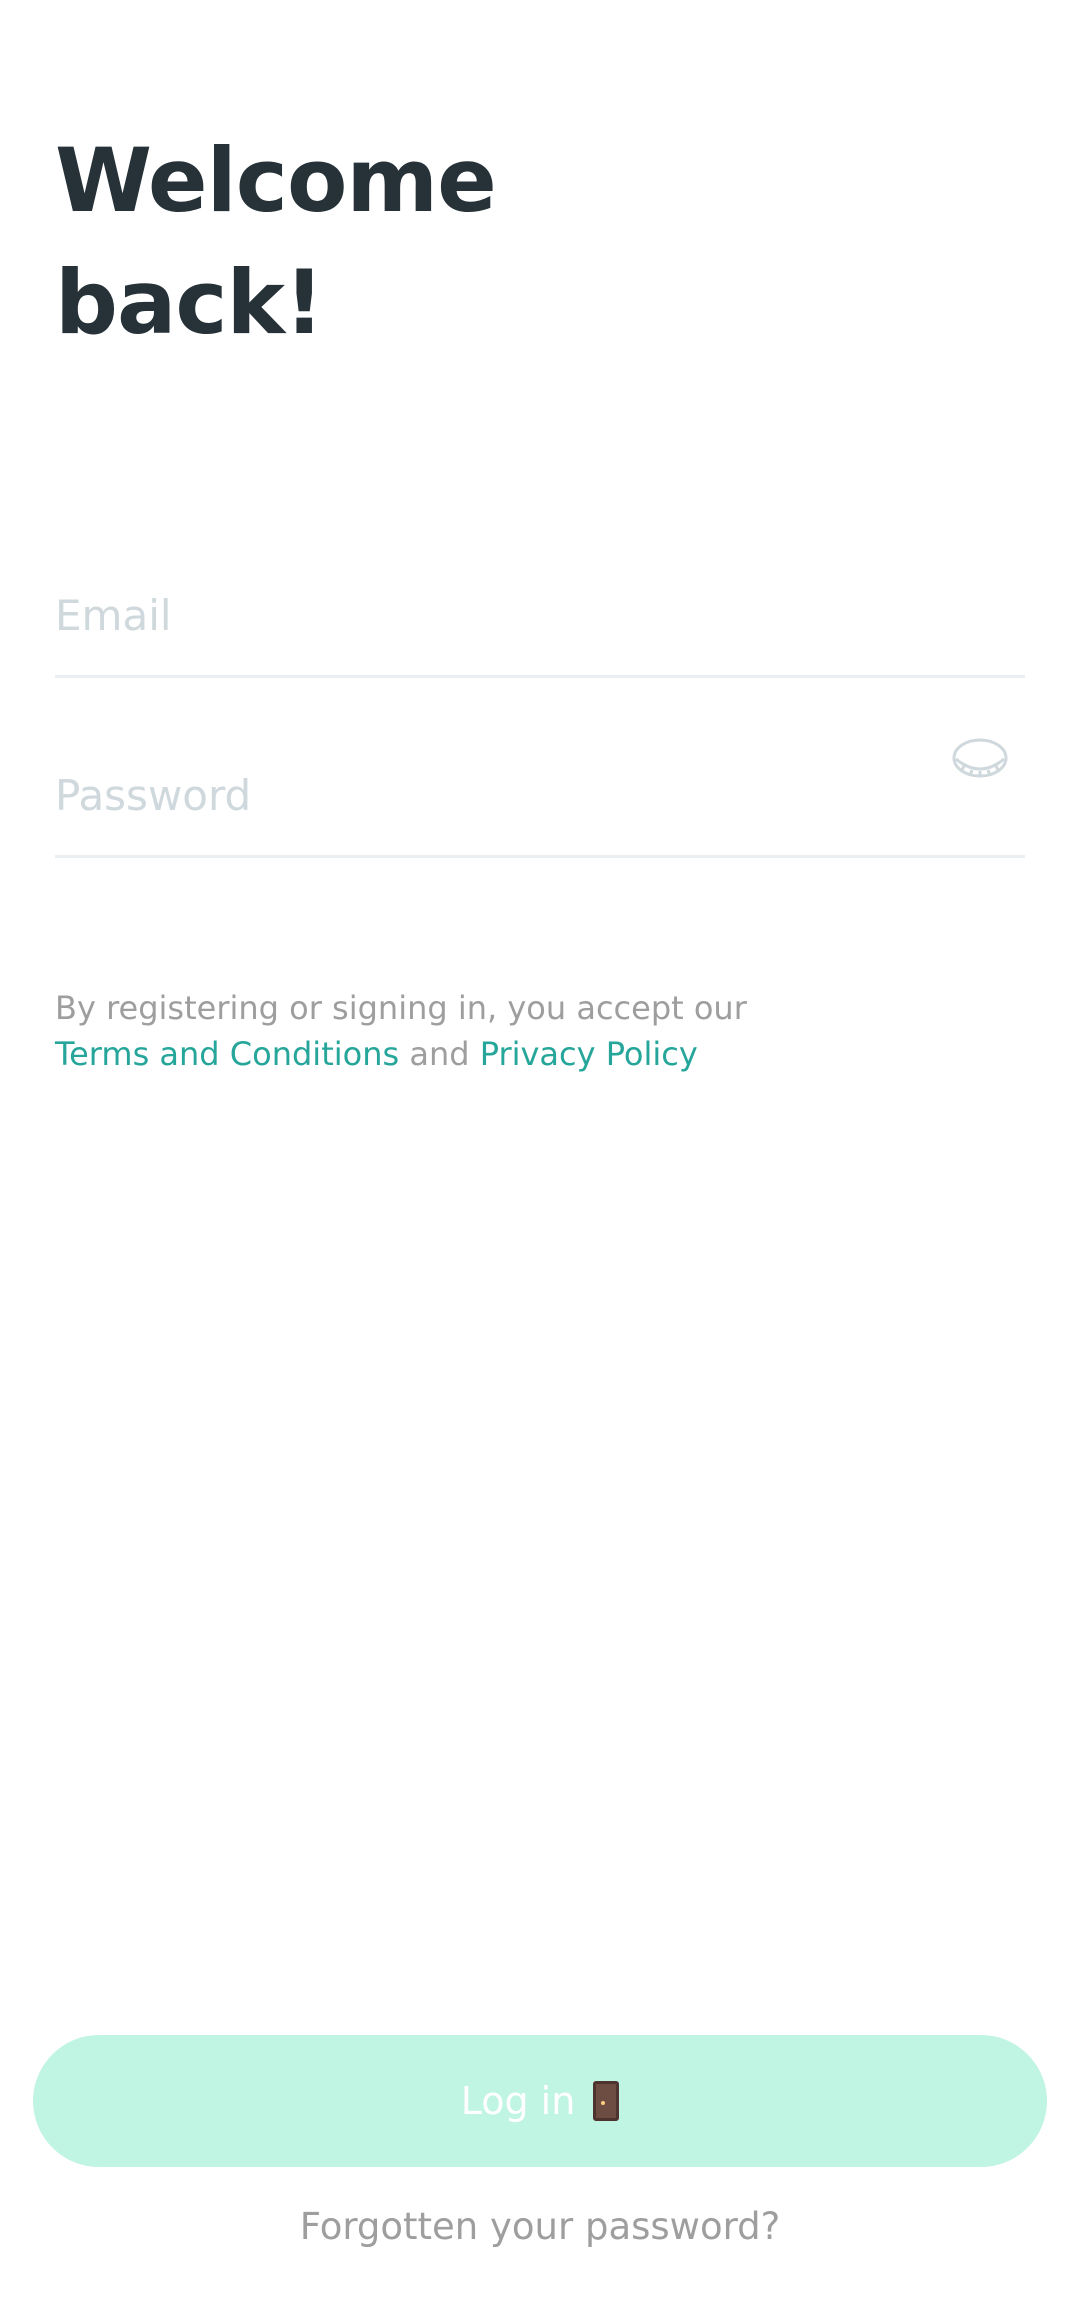 This screenshot has width=1080, height=2300. I want to click on login-button: Log in, so click(540, 2101).